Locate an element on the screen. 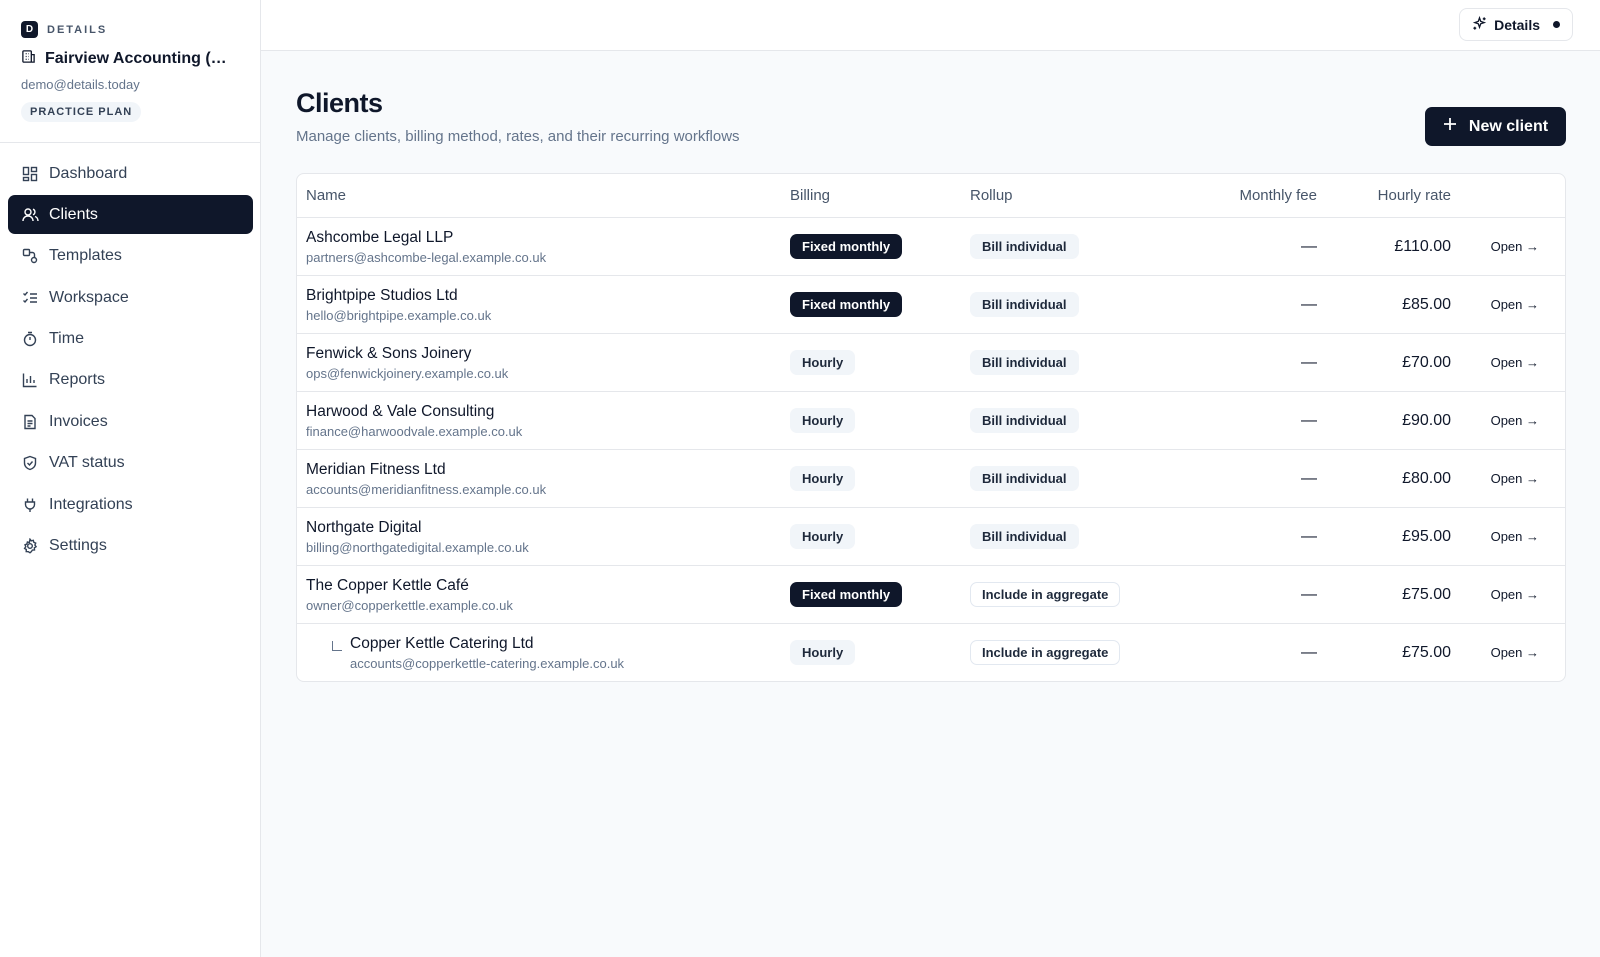 The image size is (1600, 957). client-email: accounts@meridianfitness.example.co.uk is located at coordinates (426, 489).